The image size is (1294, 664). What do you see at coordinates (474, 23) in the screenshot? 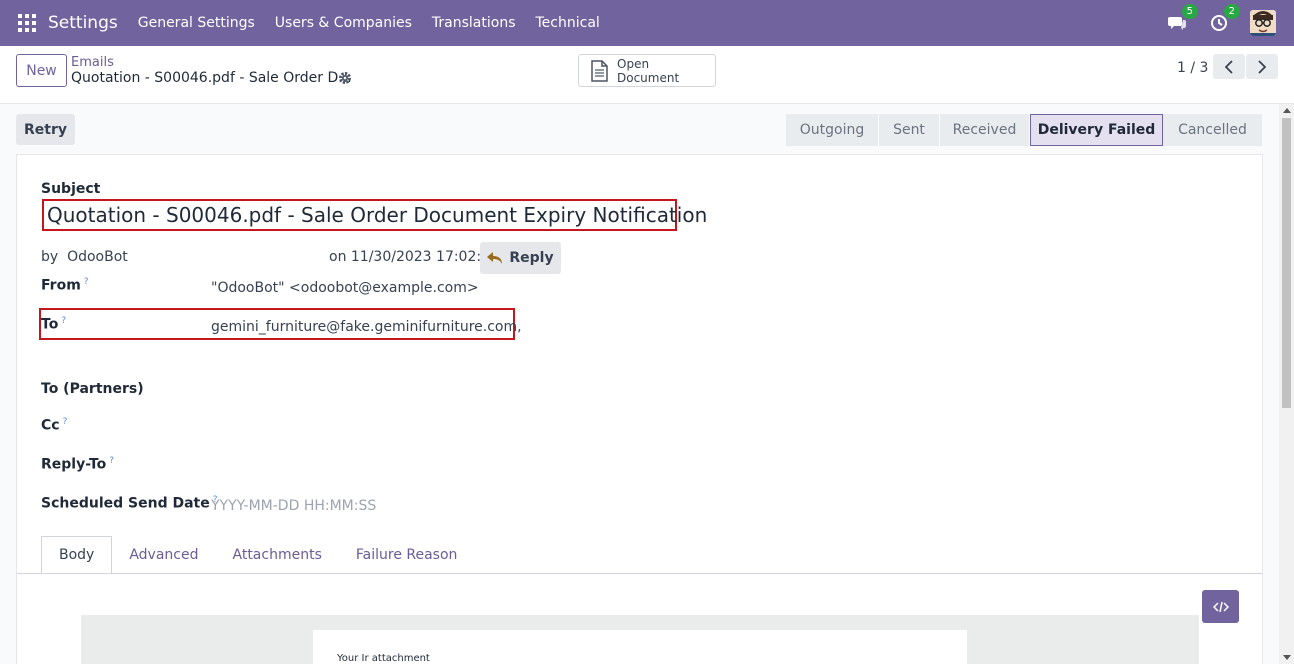
I see `nav-translations: Translations` at bounding box center [474, 23].